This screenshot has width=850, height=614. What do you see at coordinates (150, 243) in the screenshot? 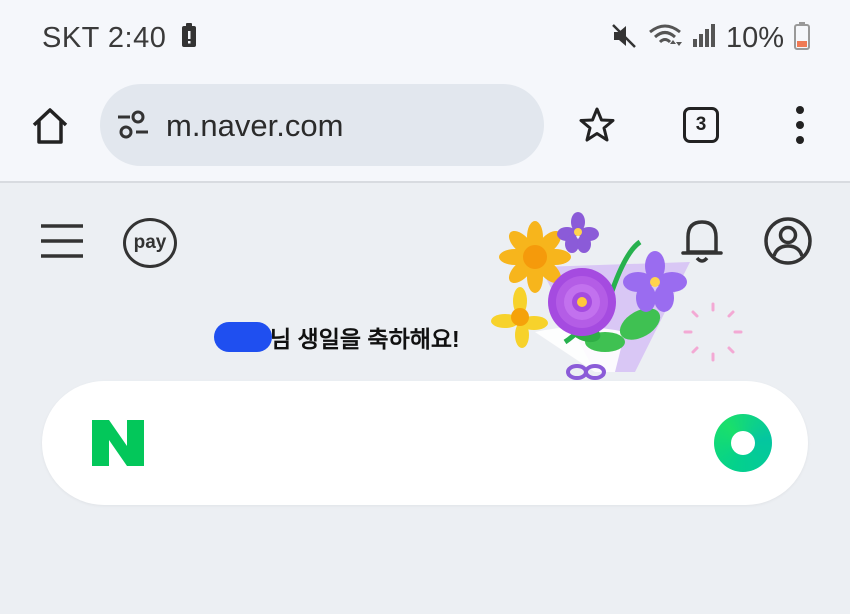
I see `naver-pay-button: pay` at bounding box center [150, 243].